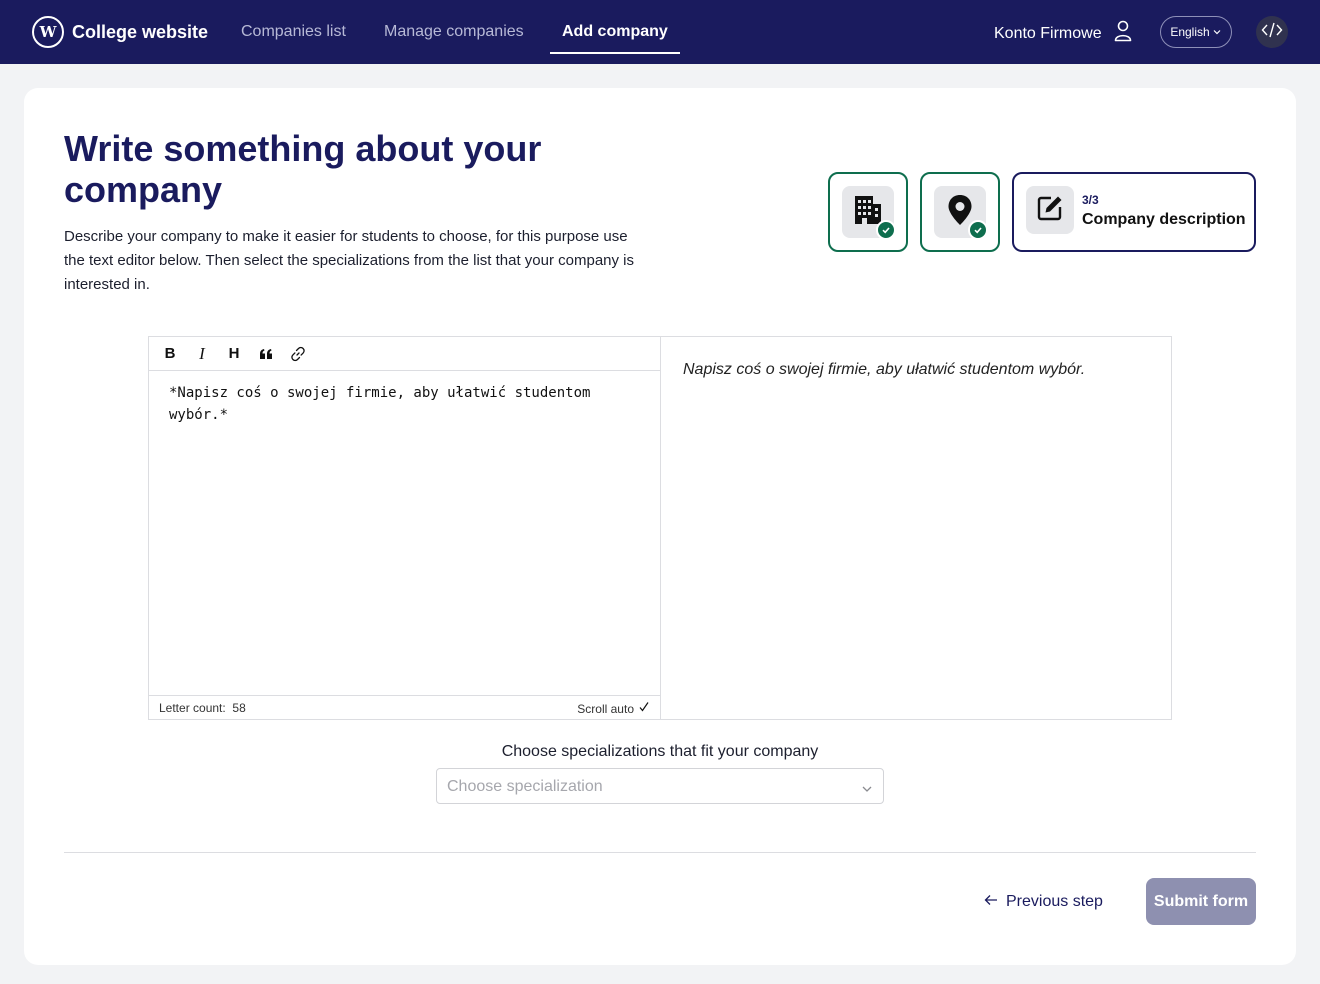 The width and height of the screenshot is (1320, 984). Describe the element at coordinates (404, 707) in the screenshot. I see `editor-status-bar: Letter count: 58 Scroll auto` at that location.